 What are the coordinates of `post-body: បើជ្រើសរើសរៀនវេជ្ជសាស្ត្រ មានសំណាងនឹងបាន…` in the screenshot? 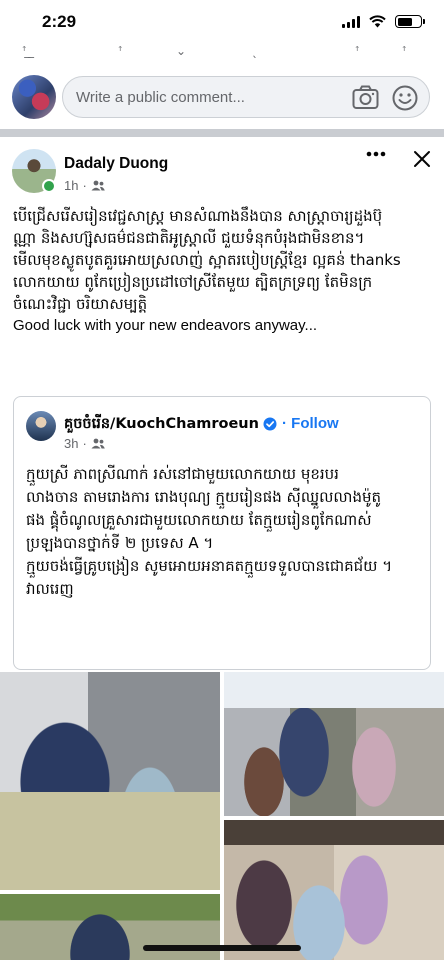 It's located at (223, 271).